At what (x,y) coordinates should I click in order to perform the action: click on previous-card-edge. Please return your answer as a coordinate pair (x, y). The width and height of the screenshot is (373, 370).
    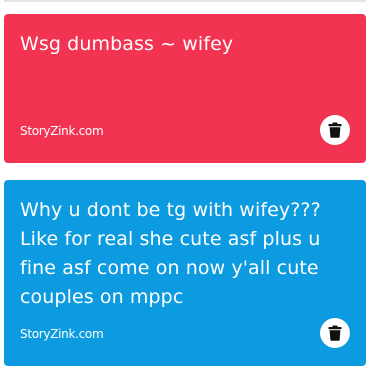
    Looking at the image, I should click on (185, 1).